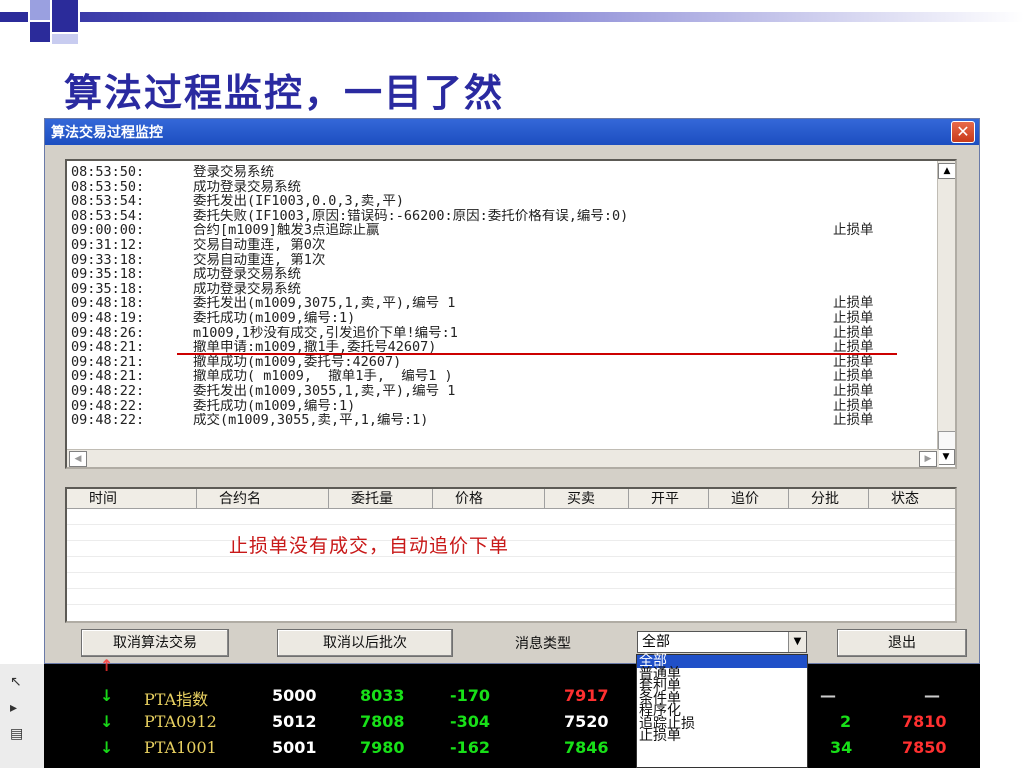  I want to click on scroll-left-icon: ◀, so click(78, 459).